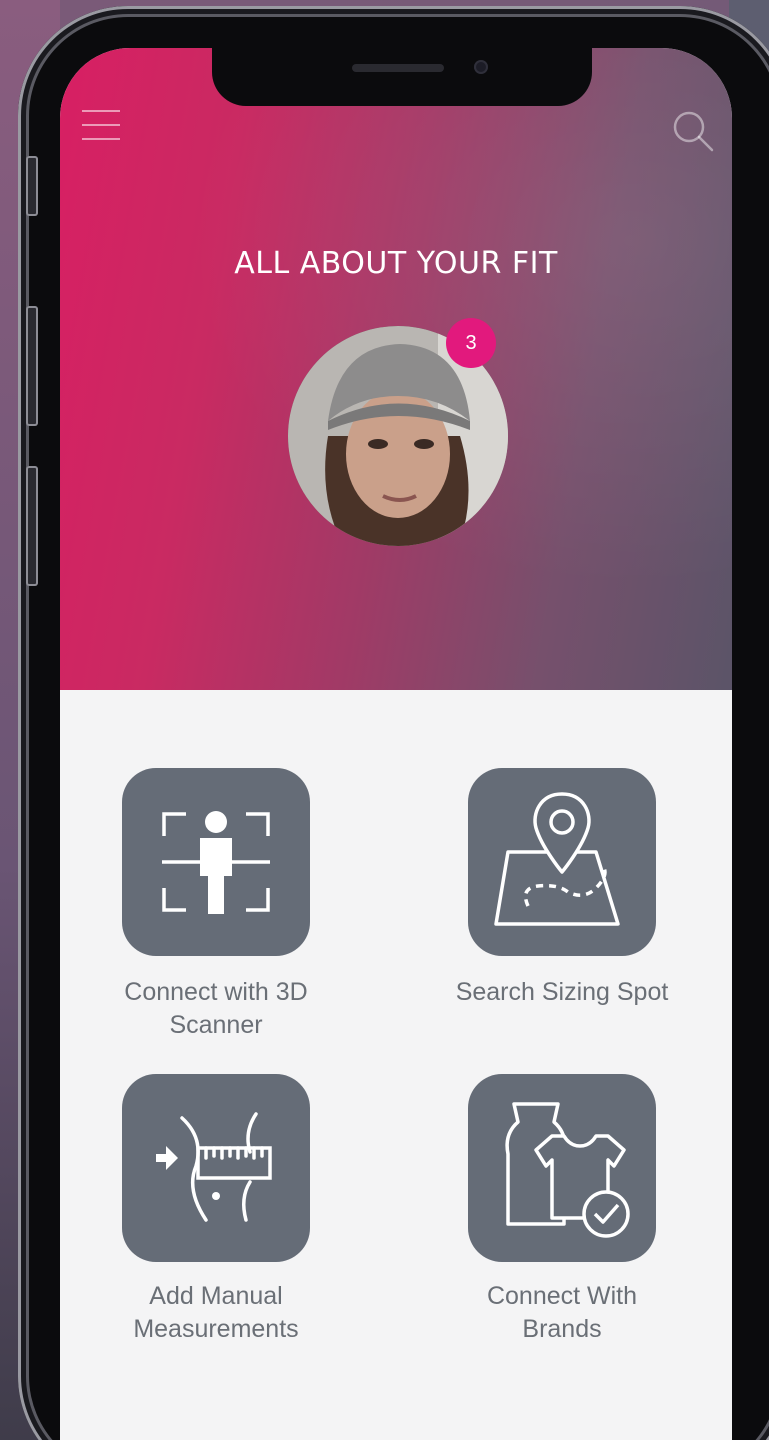 Image resolution: width=769 pixels, height=1440 pixels. I want to click on add-manual-measurements-button, so click(216, 1168).